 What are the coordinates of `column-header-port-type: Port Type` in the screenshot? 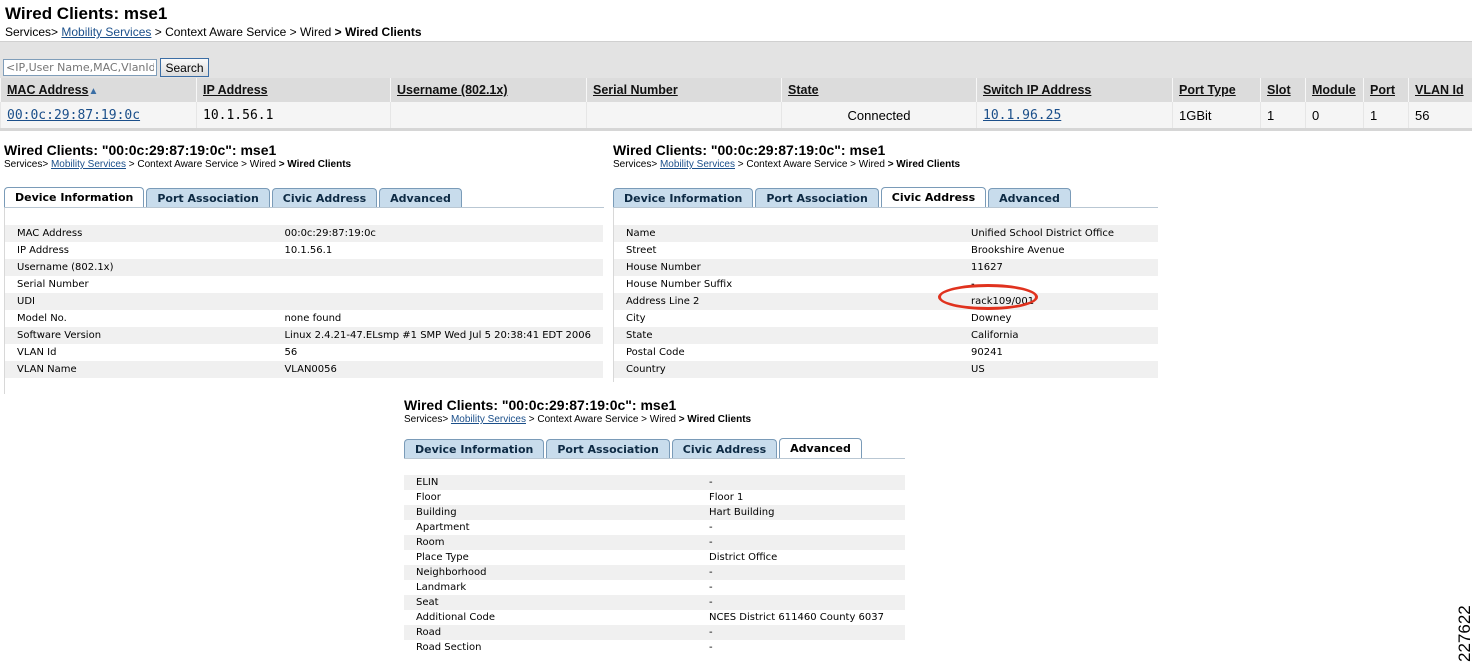 It's located at (1216, 90).